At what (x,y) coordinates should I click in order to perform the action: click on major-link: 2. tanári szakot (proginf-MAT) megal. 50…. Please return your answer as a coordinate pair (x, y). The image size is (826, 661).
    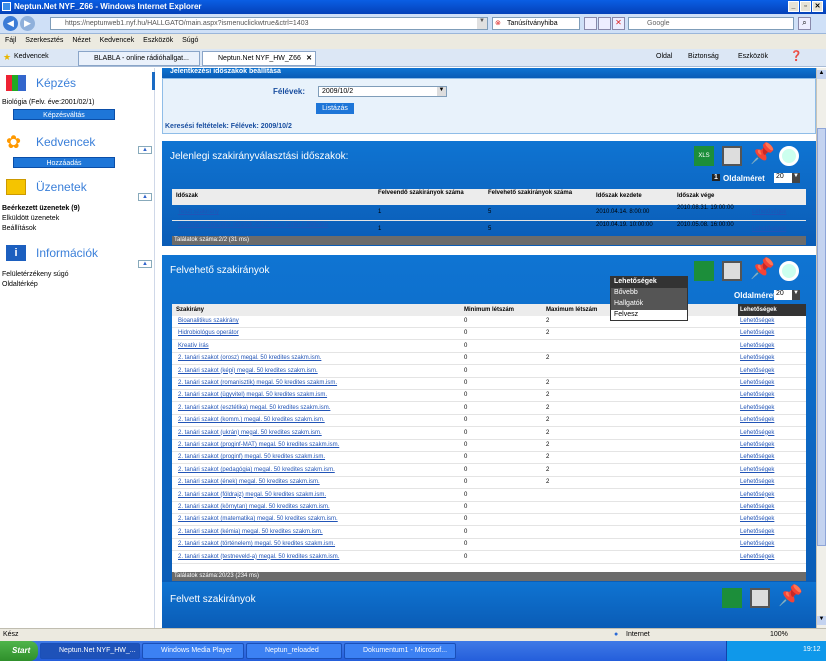
    Looking at the image, I should click on (258, 445).